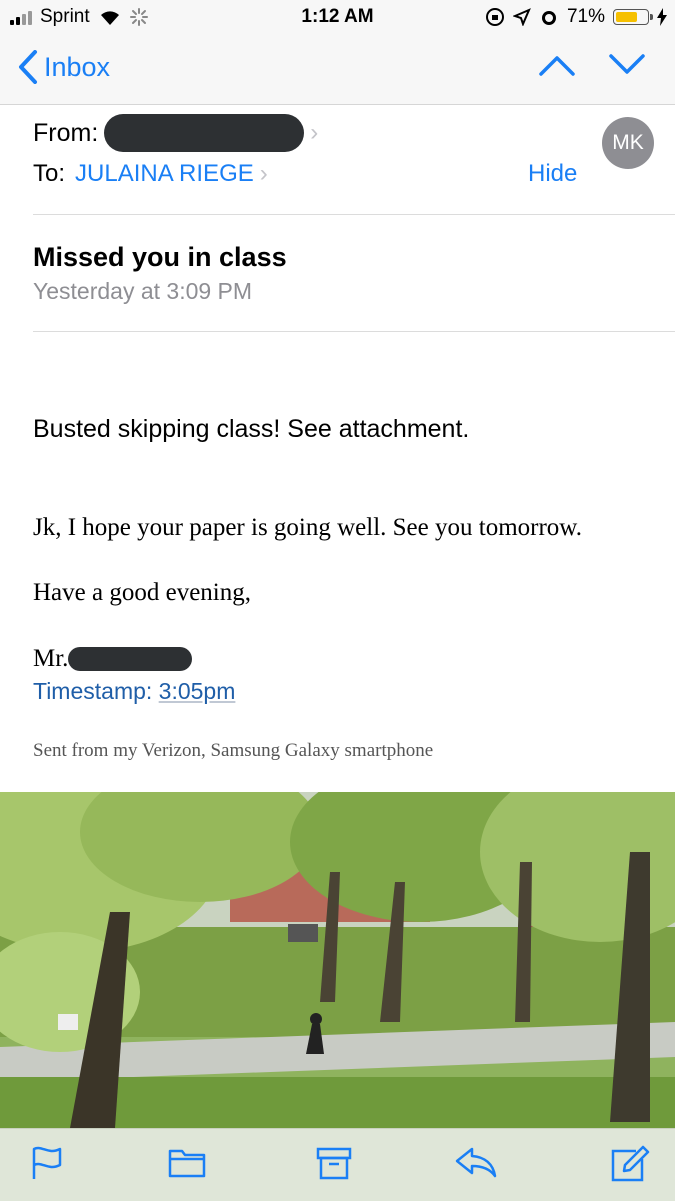  Describe the element at coordinates (51, 658) in the screenshot. I see `signoff-prefix: Mr.` at that location.